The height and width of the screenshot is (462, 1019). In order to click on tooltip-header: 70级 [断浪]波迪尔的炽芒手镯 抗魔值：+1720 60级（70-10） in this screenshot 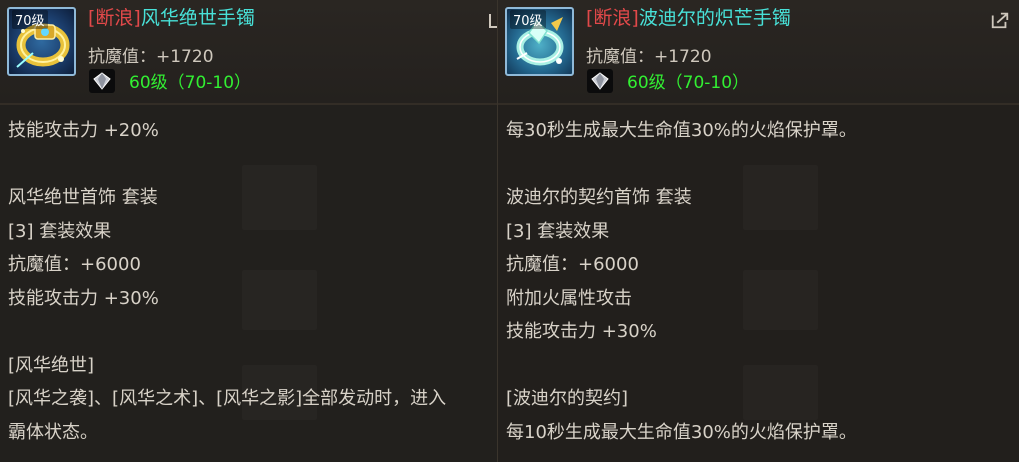, I will do `click(758, 51)`.